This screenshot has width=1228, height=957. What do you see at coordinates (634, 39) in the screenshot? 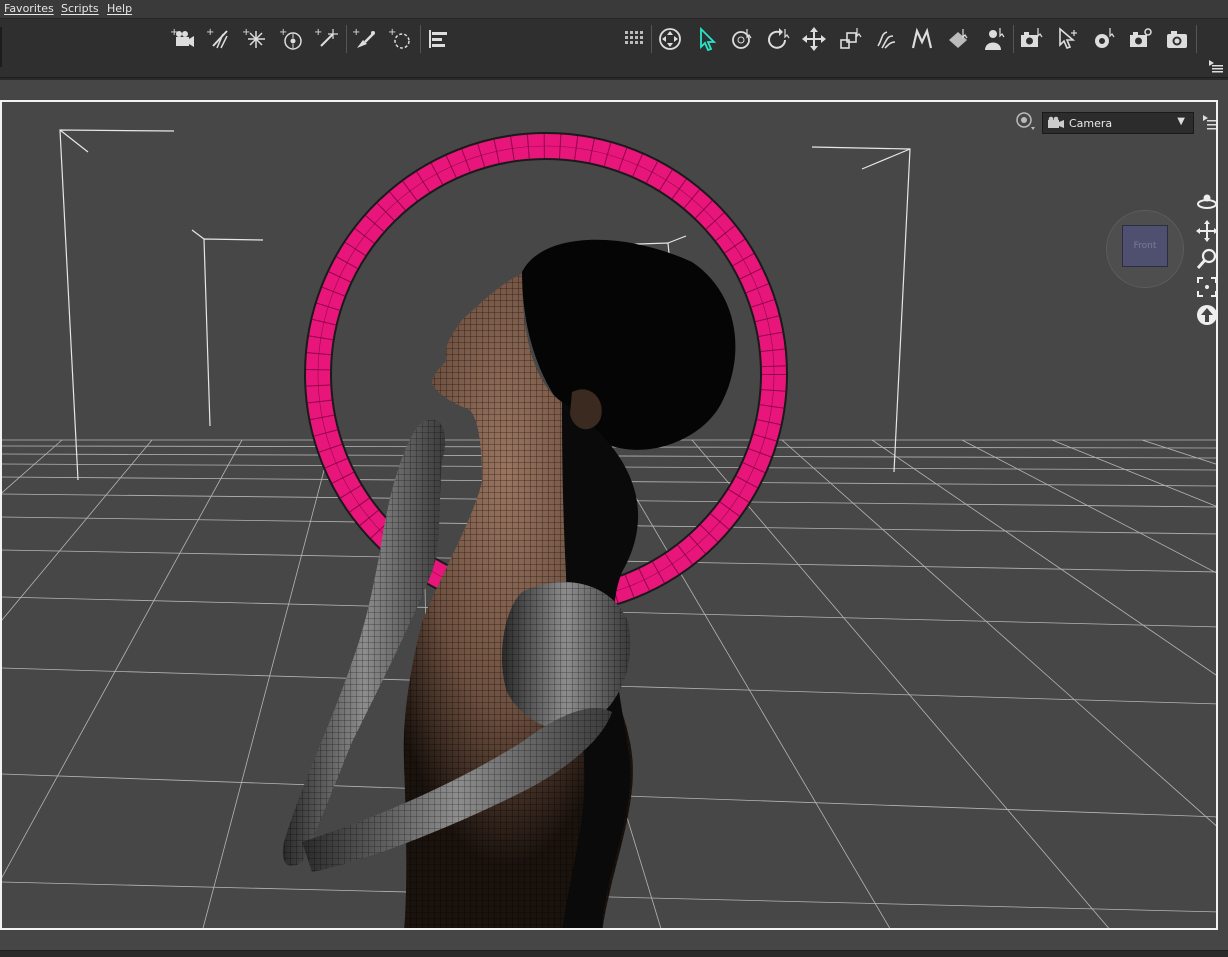
I see `render-preview-grid-icon` at bounding box center [634, 39].